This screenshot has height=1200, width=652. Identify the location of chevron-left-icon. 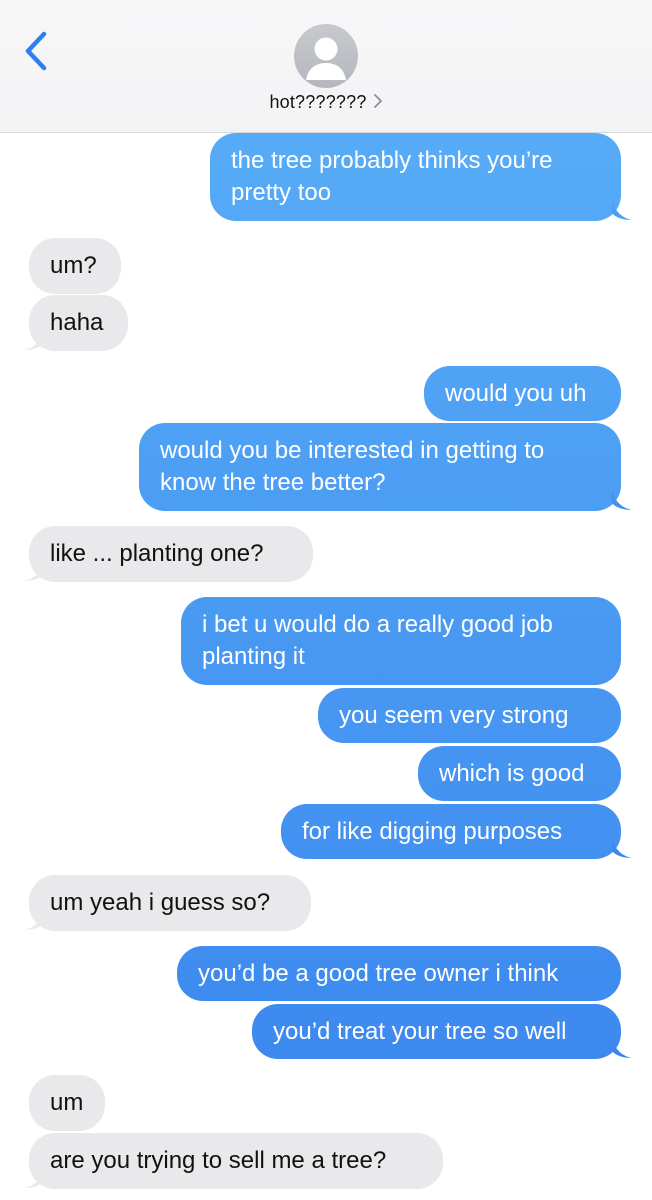
(36, 51).